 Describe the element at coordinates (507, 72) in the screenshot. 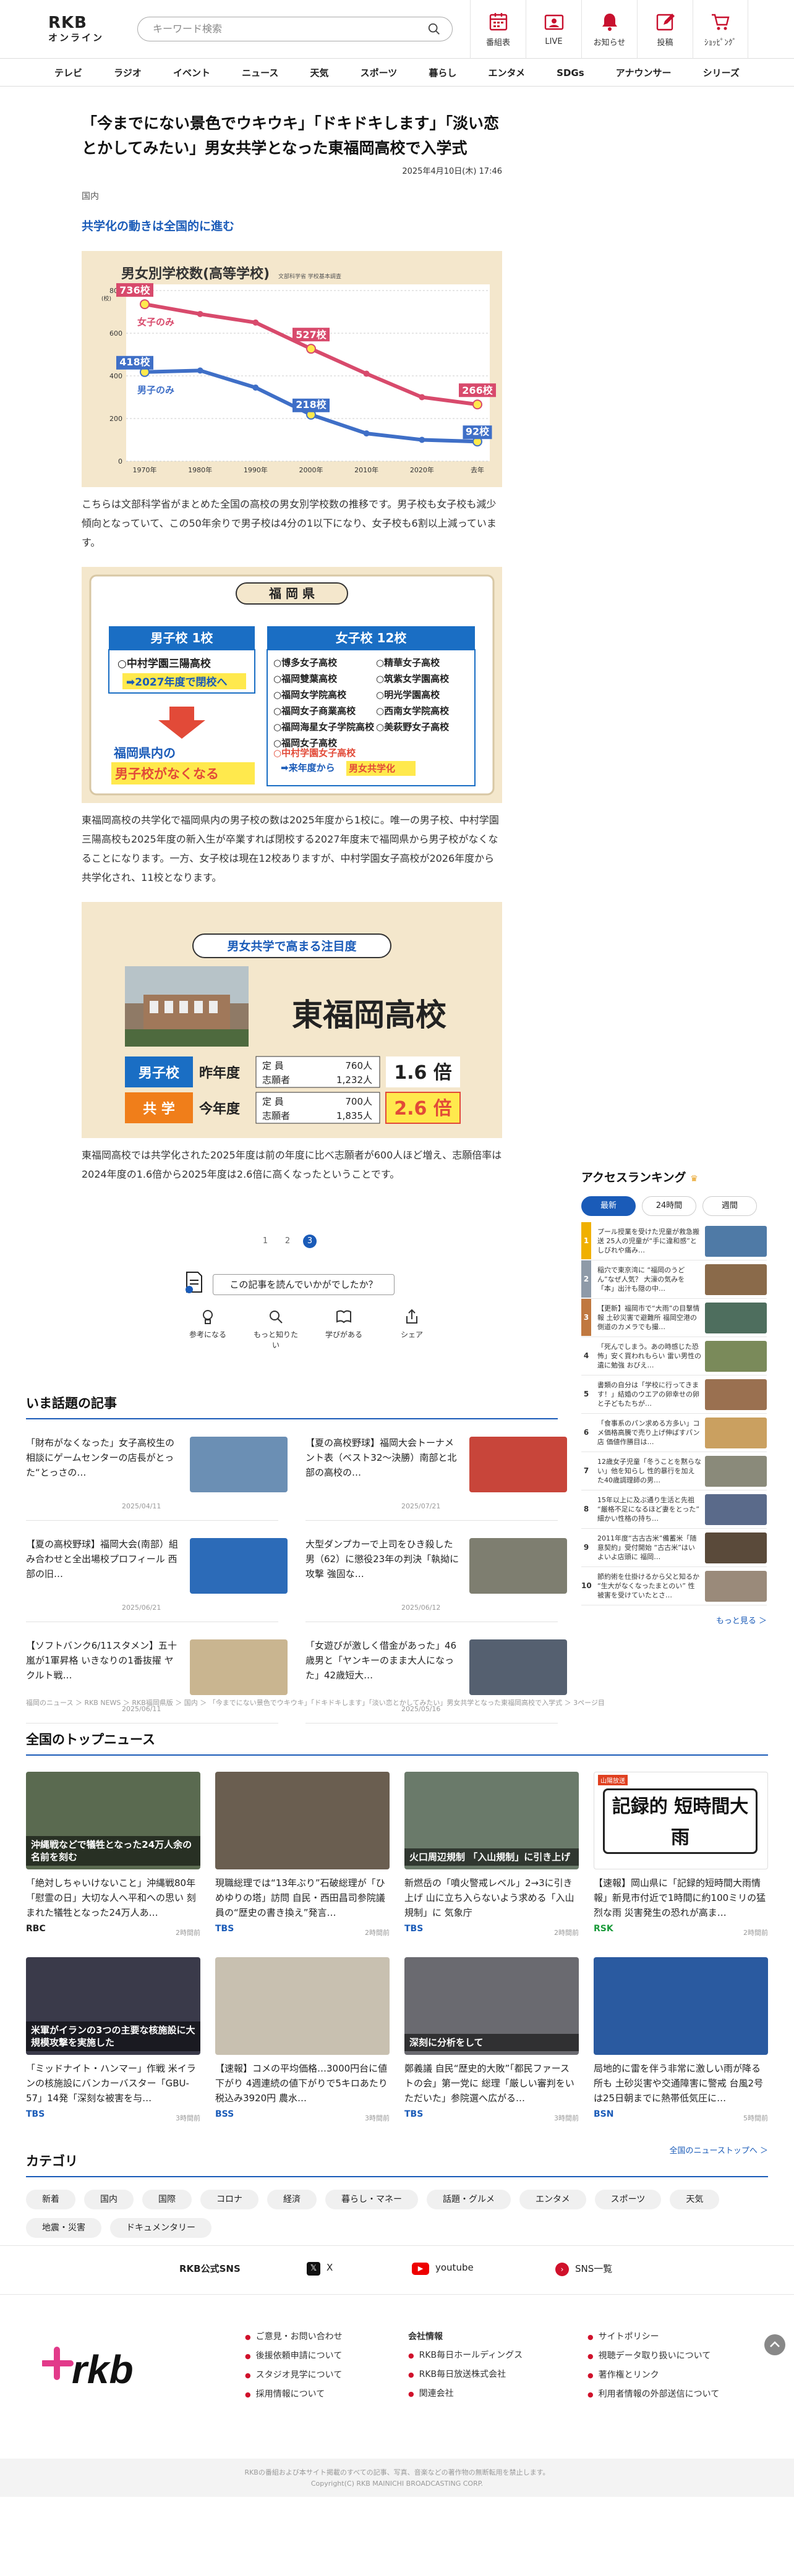

I see `gnav-item-7: エンタメ` at that location.